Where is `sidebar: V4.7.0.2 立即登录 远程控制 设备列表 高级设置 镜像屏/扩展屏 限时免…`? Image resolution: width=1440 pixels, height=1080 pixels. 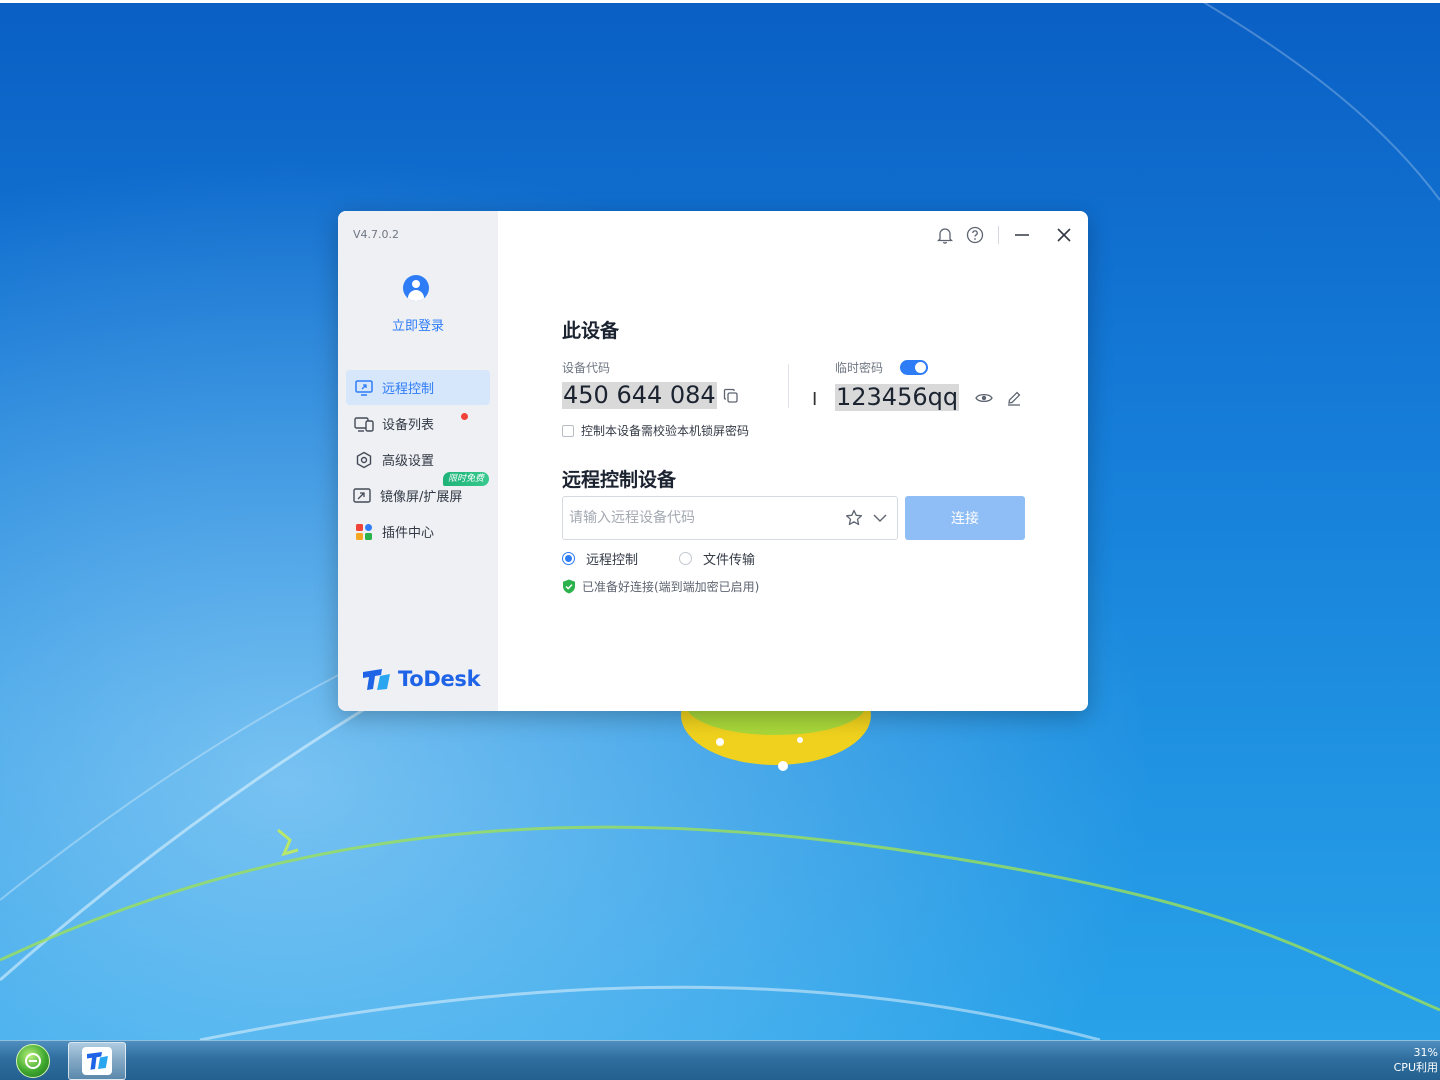 sidebar: V4.7.0.2 立即登录 远程控制 设备列表 高级设置 镜像屏/扩展屏 限时免… is located at coordinates (418, 461).